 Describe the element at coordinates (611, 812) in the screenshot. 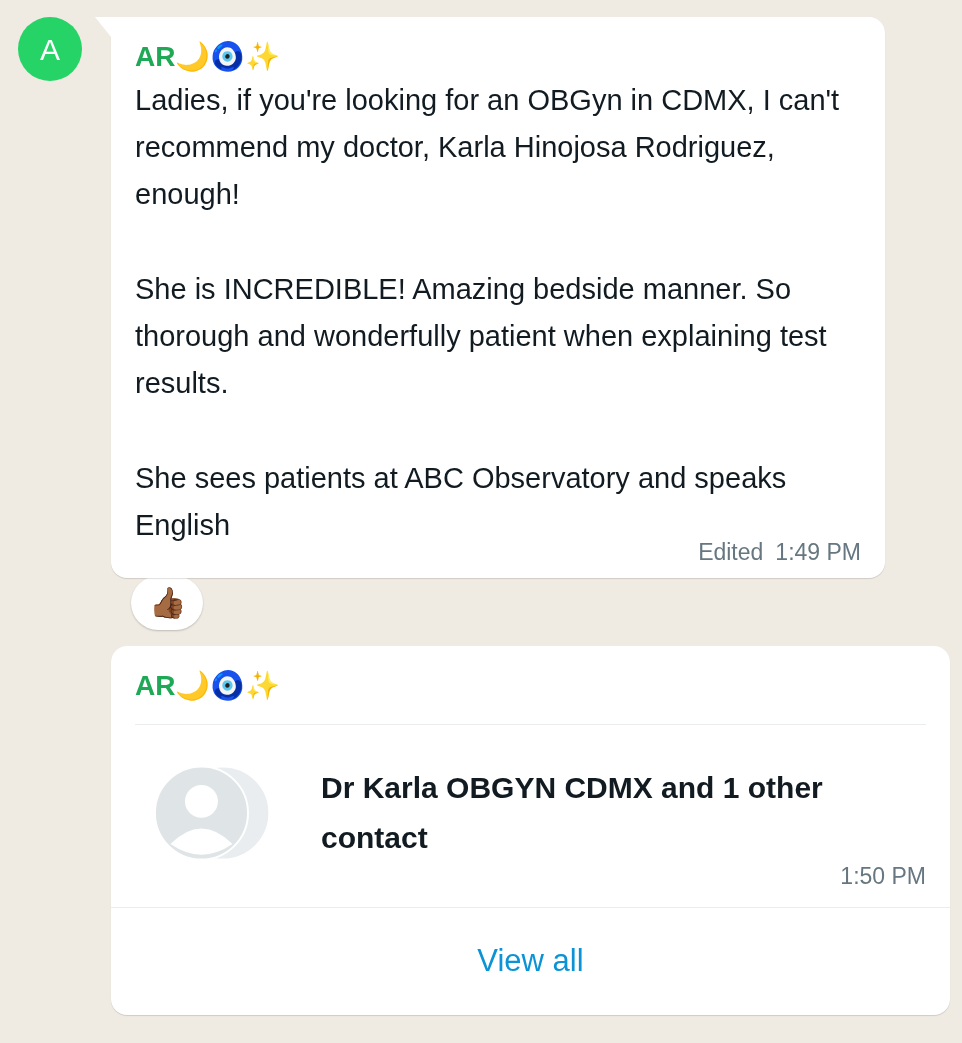

I see `contact-name: Dr Karla OBGYN CDMX and 1 other contact` at that location.